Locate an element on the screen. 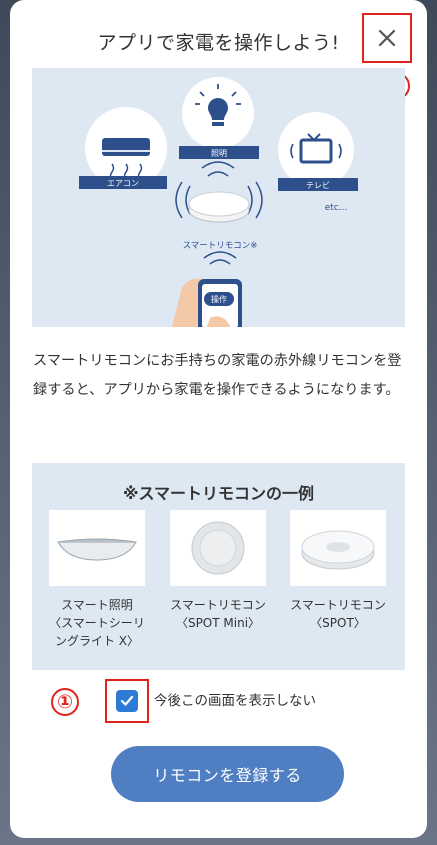 Image resolution: width=437 pixels, height=845 pixels. tv-label: テレビ is located at coordinates (318, 185).